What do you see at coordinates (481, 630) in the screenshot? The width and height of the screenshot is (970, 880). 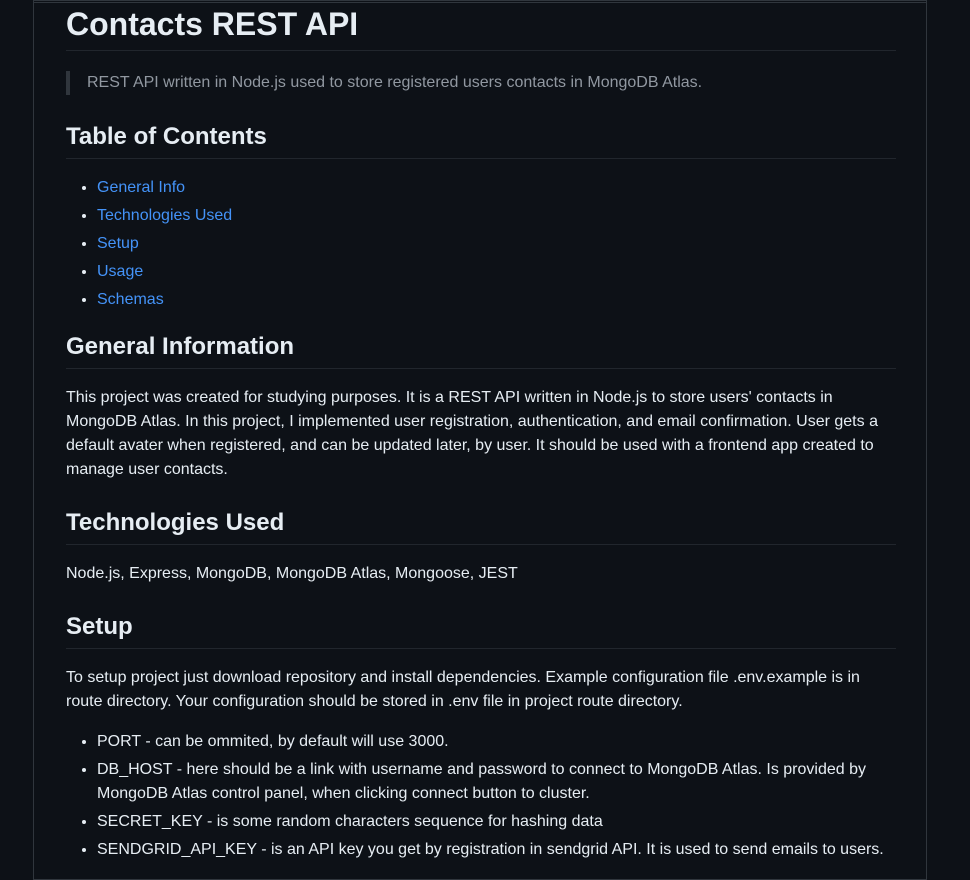 I see `setup-heading: Setup` at bounding box center [481, 630].